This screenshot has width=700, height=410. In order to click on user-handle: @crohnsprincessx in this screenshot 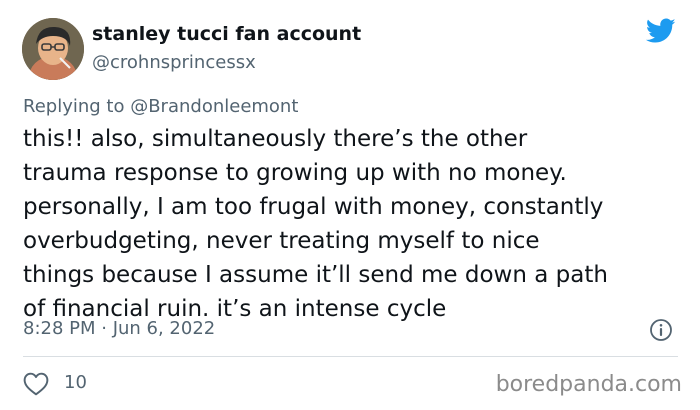, I will do `click(174, 62)`.